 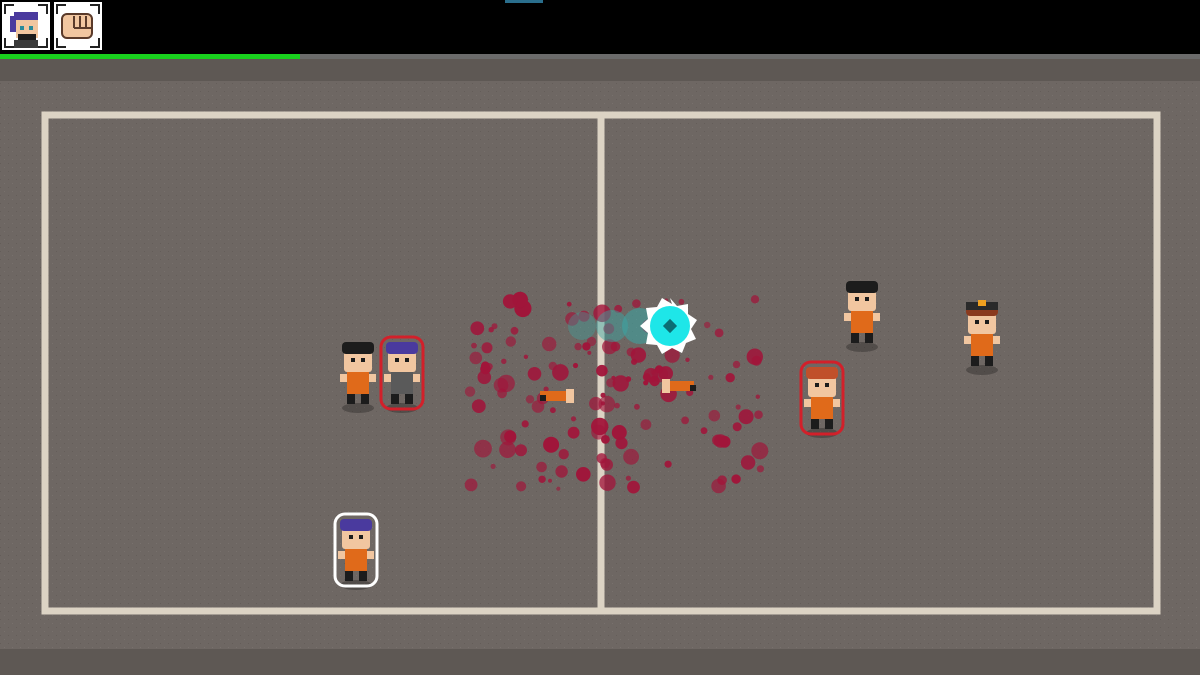 What do you see at coordinates (600, 662) in the screenshot?
I see `bottom-wall-edge` at bounding box center [600, 662].